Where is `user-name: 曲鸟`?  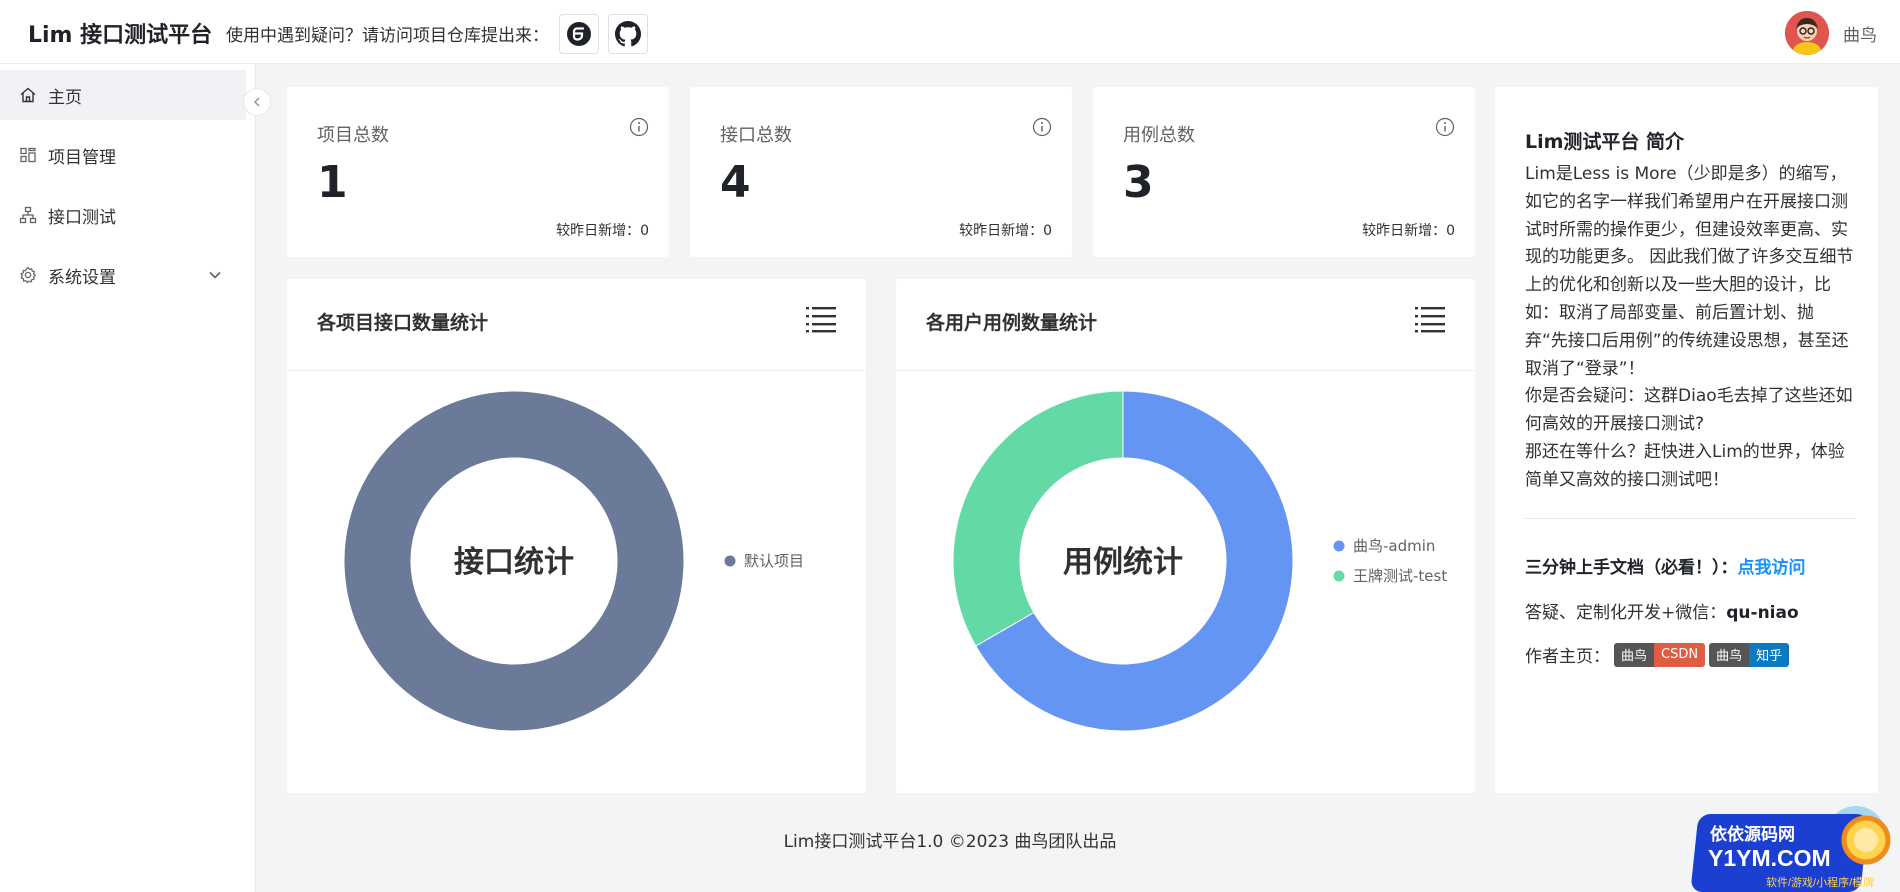 user-name: 曲鸟 is located at coordinates (1860, 33).